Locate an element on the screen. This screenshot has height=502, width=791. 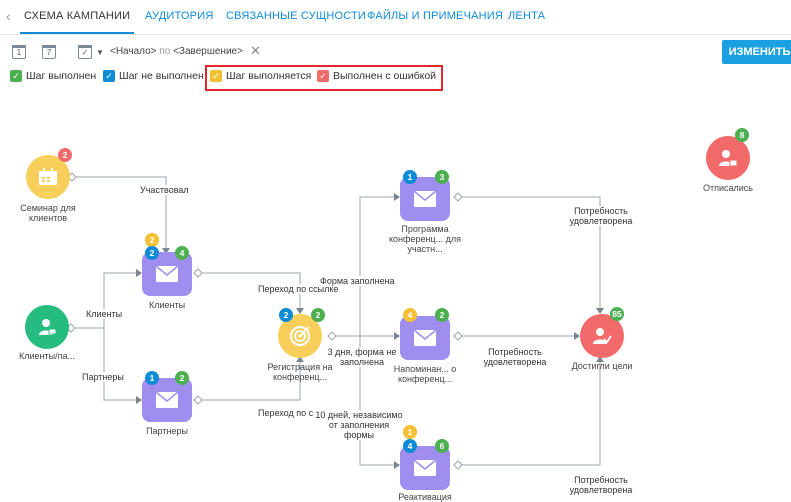
edge-label-need-1: Потребность удовлетворена is located at coordinates (601, 216).